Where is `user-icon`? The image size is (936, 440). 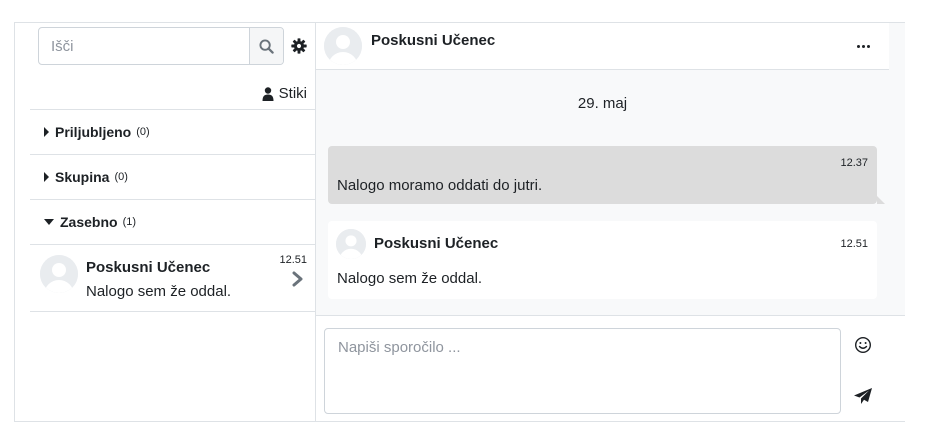 user-icon is located at coordinates (268, 93).